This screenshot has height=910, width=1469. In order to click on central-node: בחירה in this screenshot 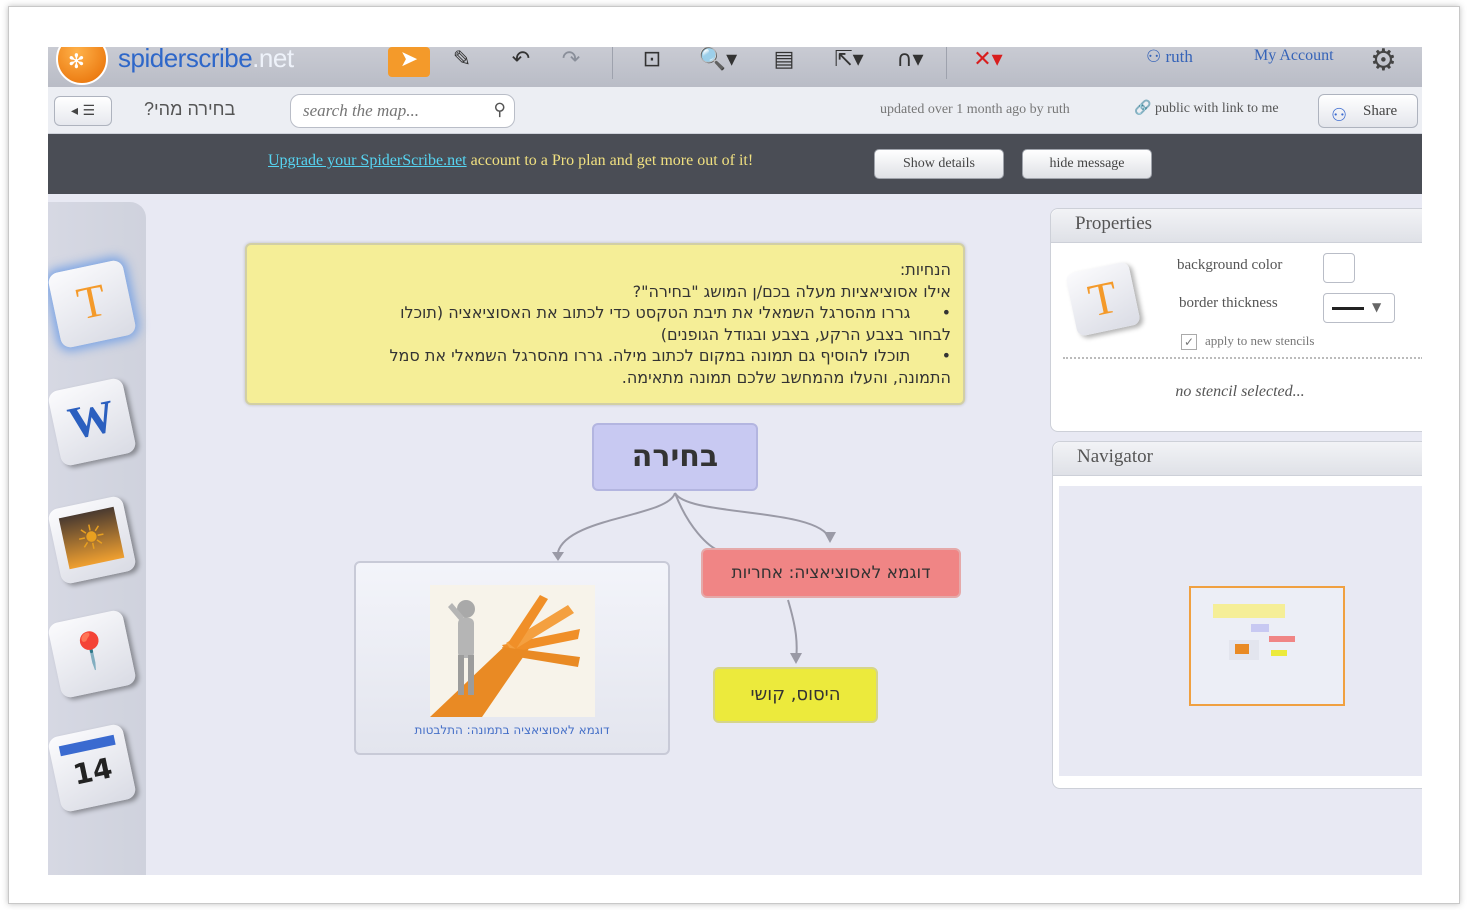, I will do `click(675, 457)`.